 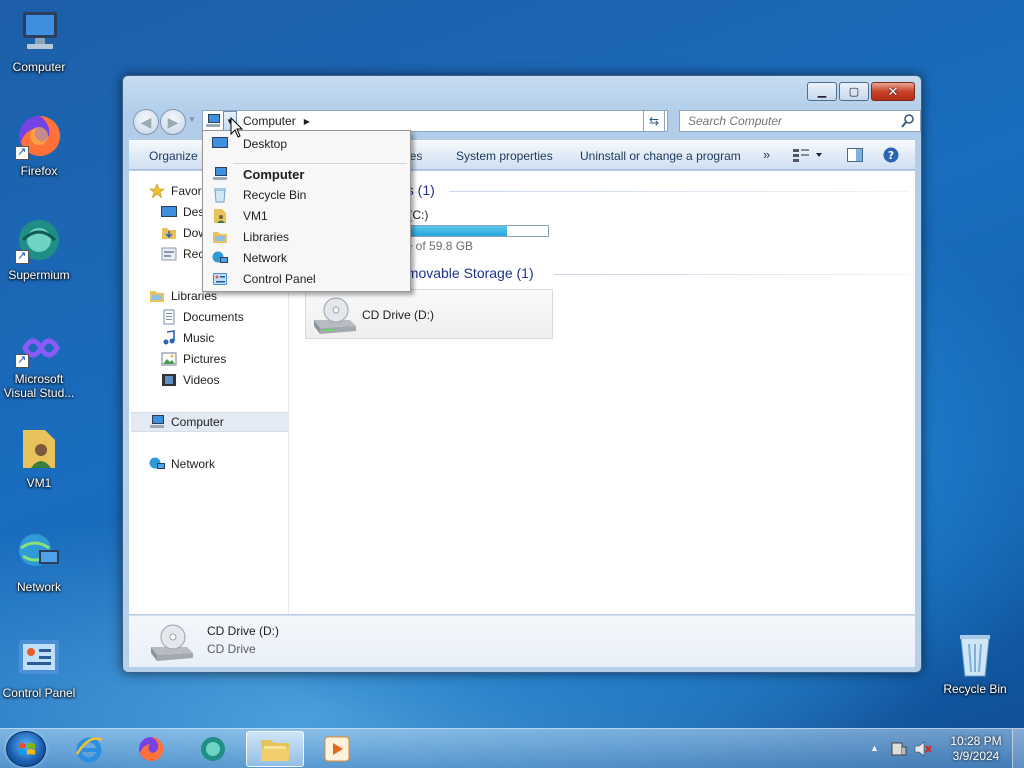 I want to click on forward-button: ▶, so click(x=173, y=122).